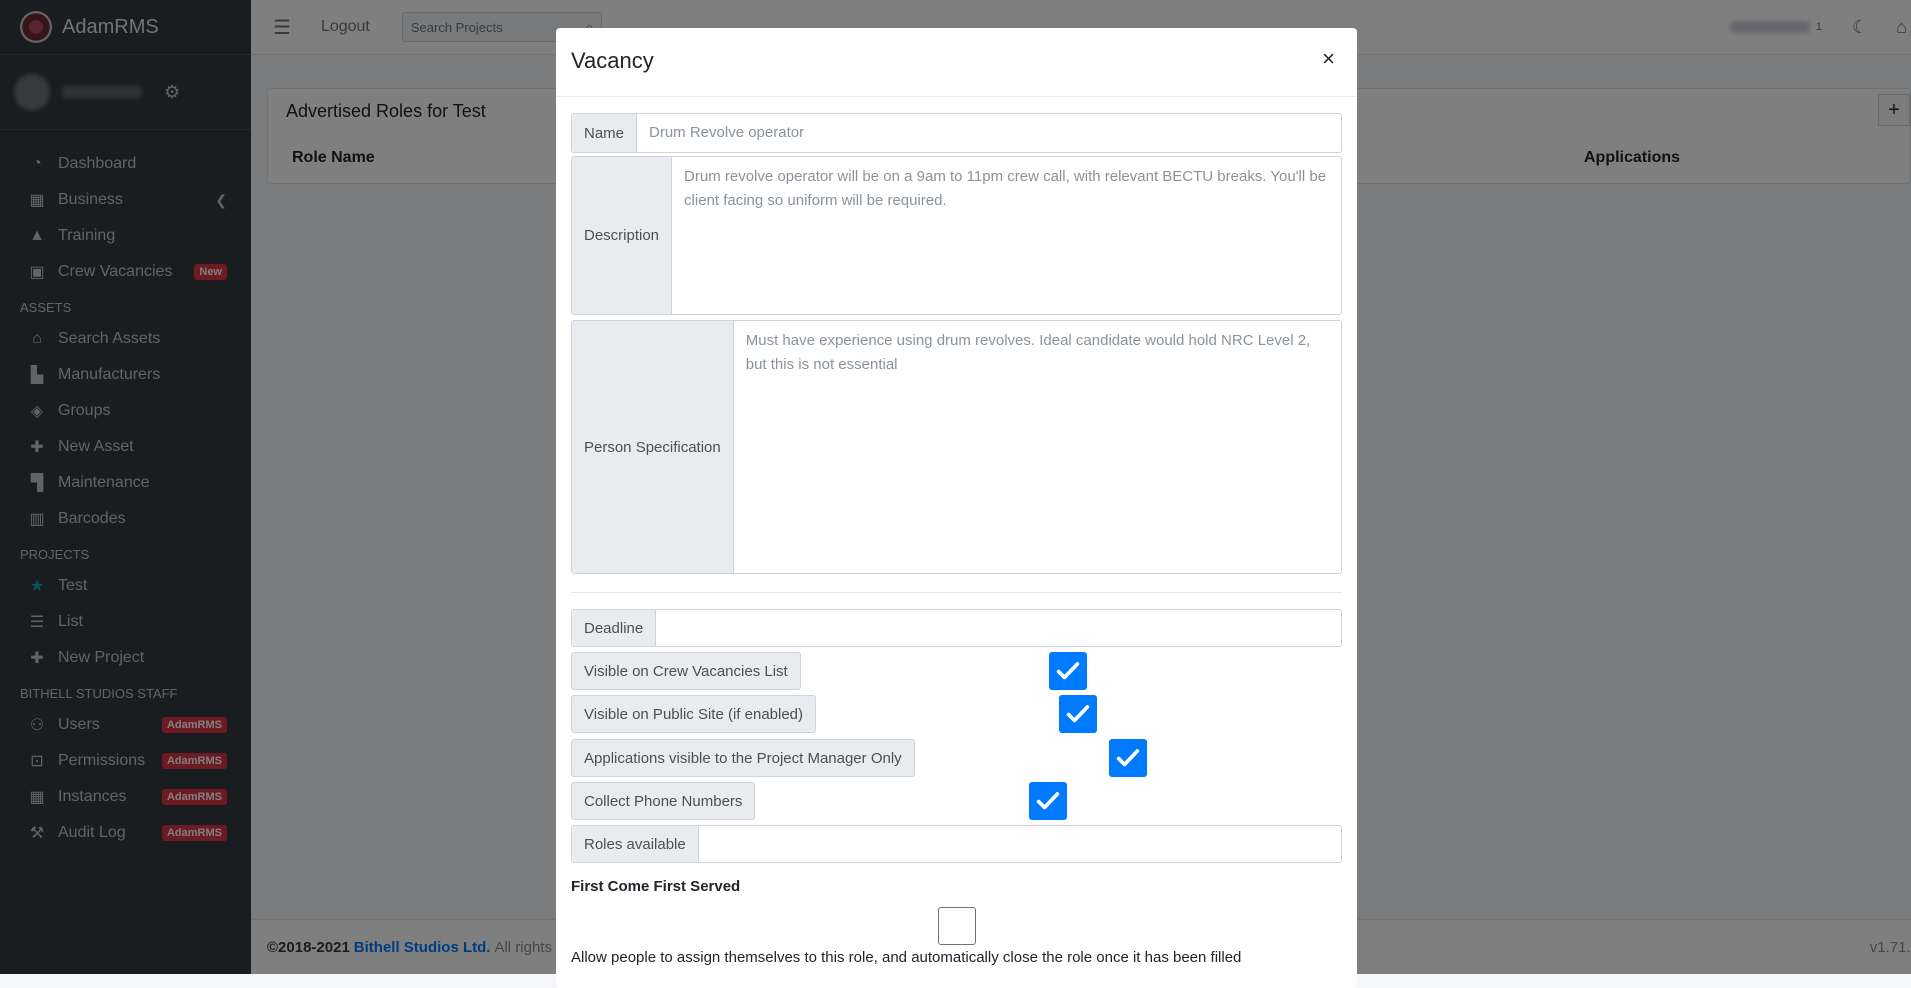  Describe the element at coordinates (614, 628) in the screenshot. I see `deadline-label: Deadline` at that location.